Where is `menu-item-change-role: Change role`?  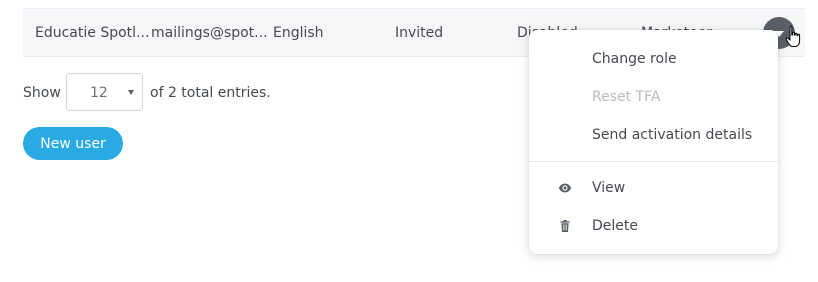 menu-item-change-role: Change role is located at coordinates (653, 59).